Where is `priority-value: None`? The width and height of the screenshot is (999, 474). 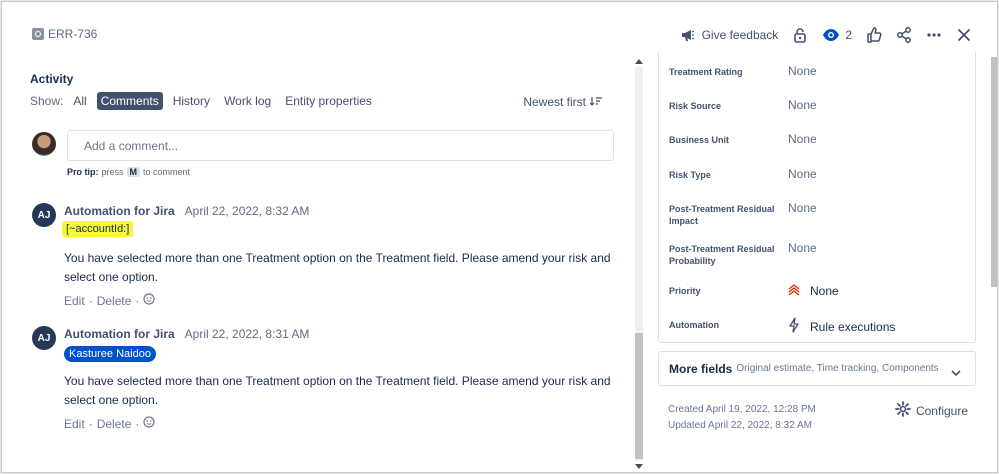
priority-value: None is located at coordinates (824, 290).